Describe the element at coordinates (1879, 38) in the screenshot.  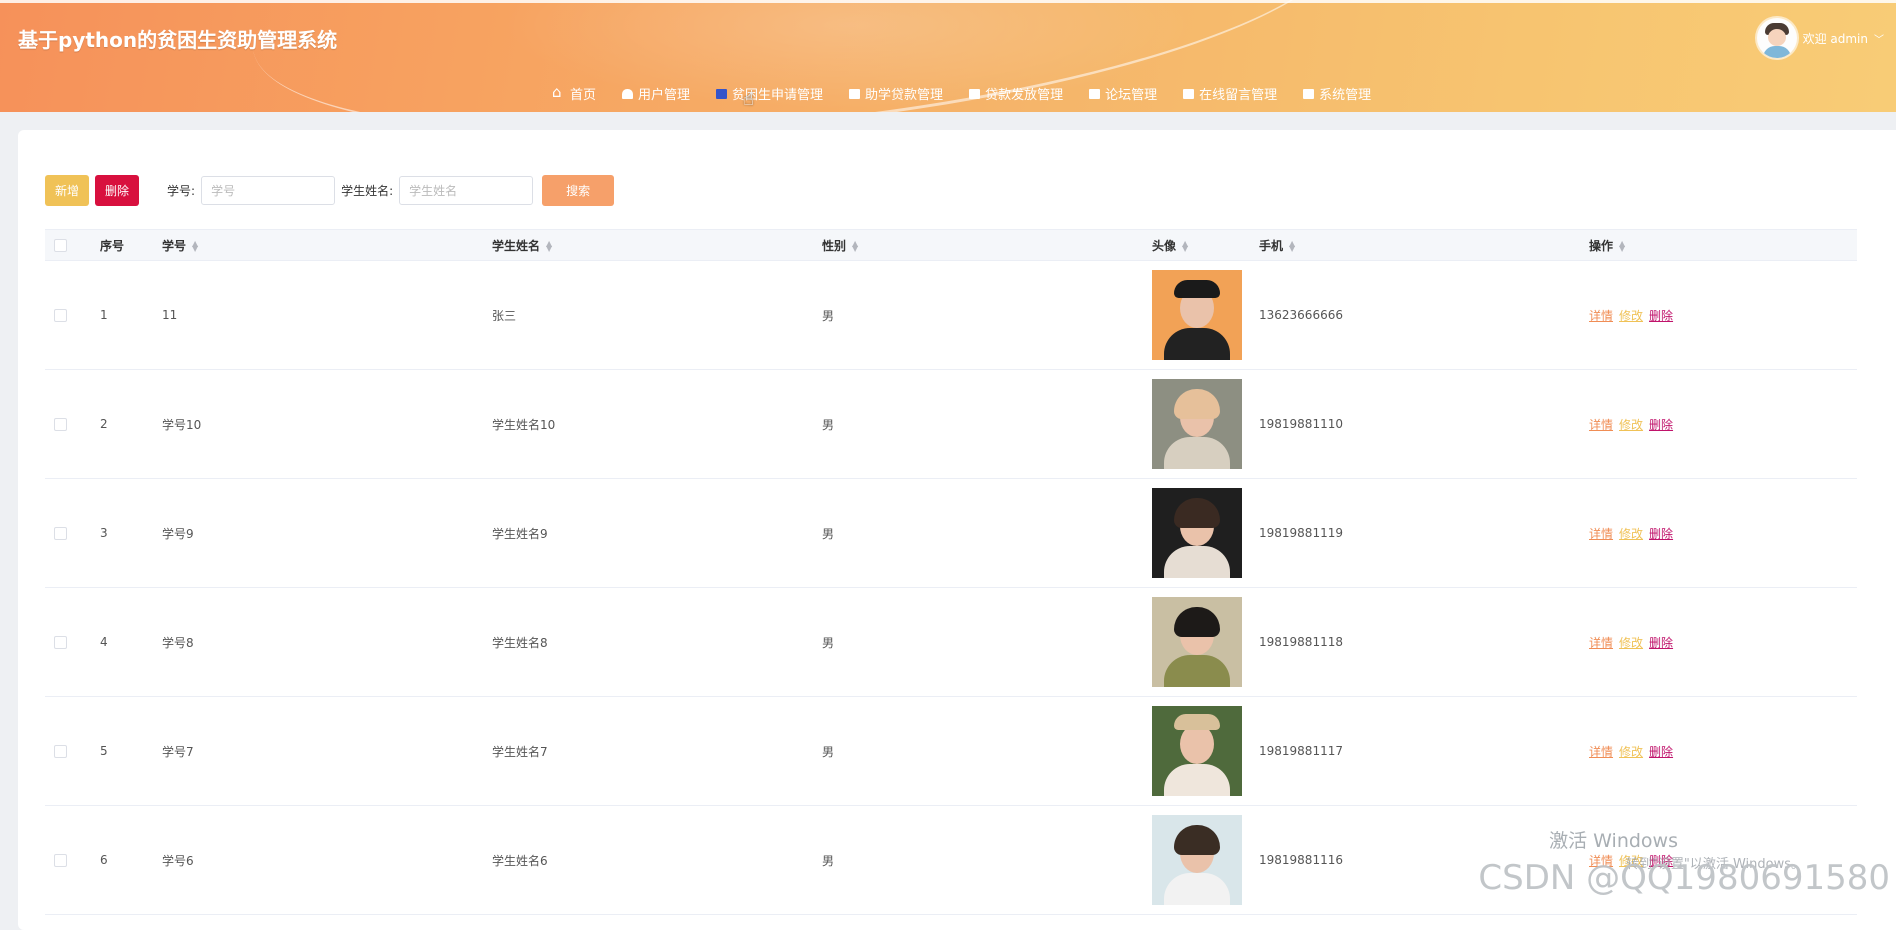
I see `chevron-down-icon: ﹀` at that location.